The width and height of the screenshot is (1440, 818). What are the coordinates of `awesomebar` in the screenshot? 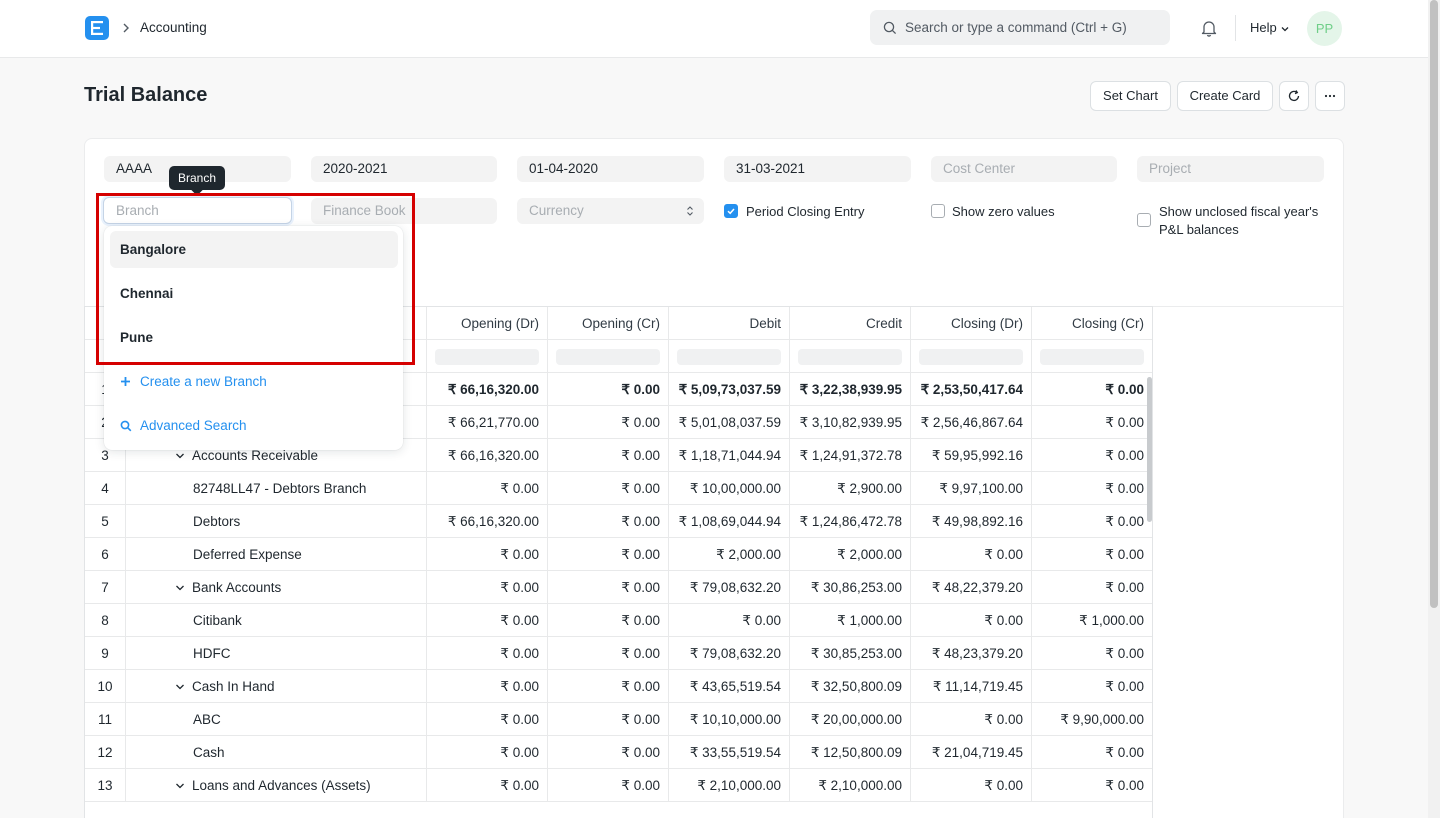 It's located at (1020, 27).